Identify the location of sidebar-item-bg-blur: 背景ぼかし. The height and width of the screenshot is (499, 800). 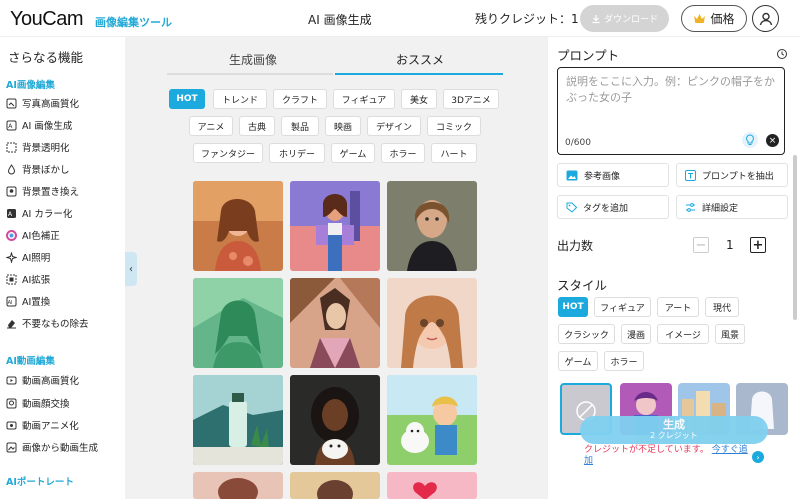
(38, 169).